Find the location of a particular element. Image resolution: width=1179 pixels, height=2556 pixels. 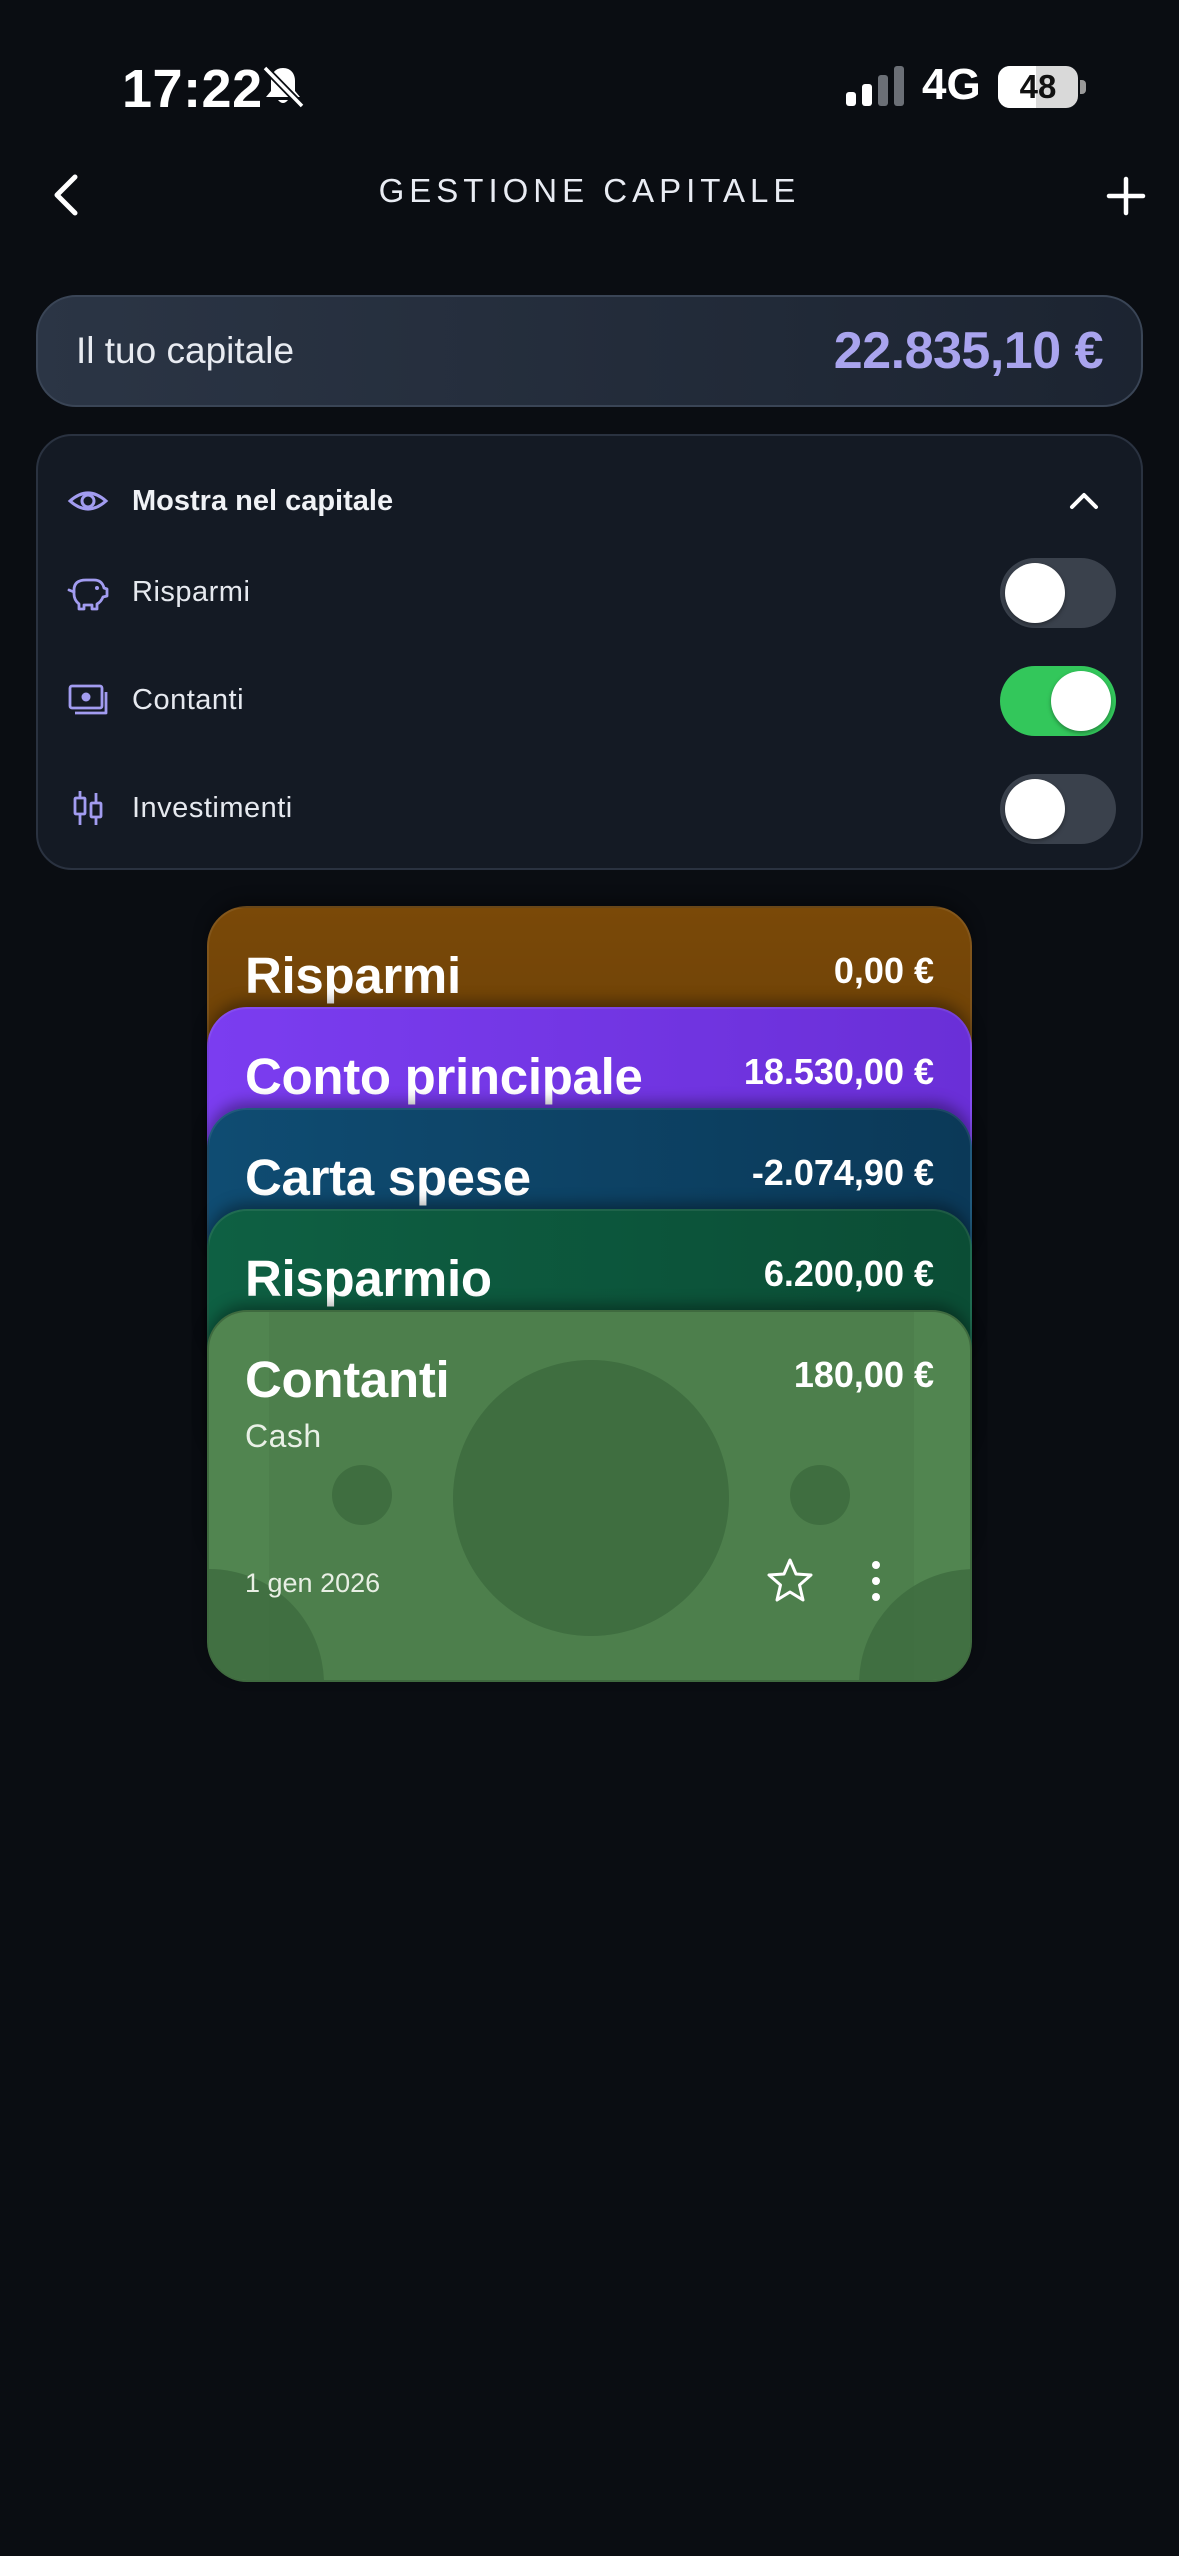

battery-cap is located at coordinates (1083, 87).